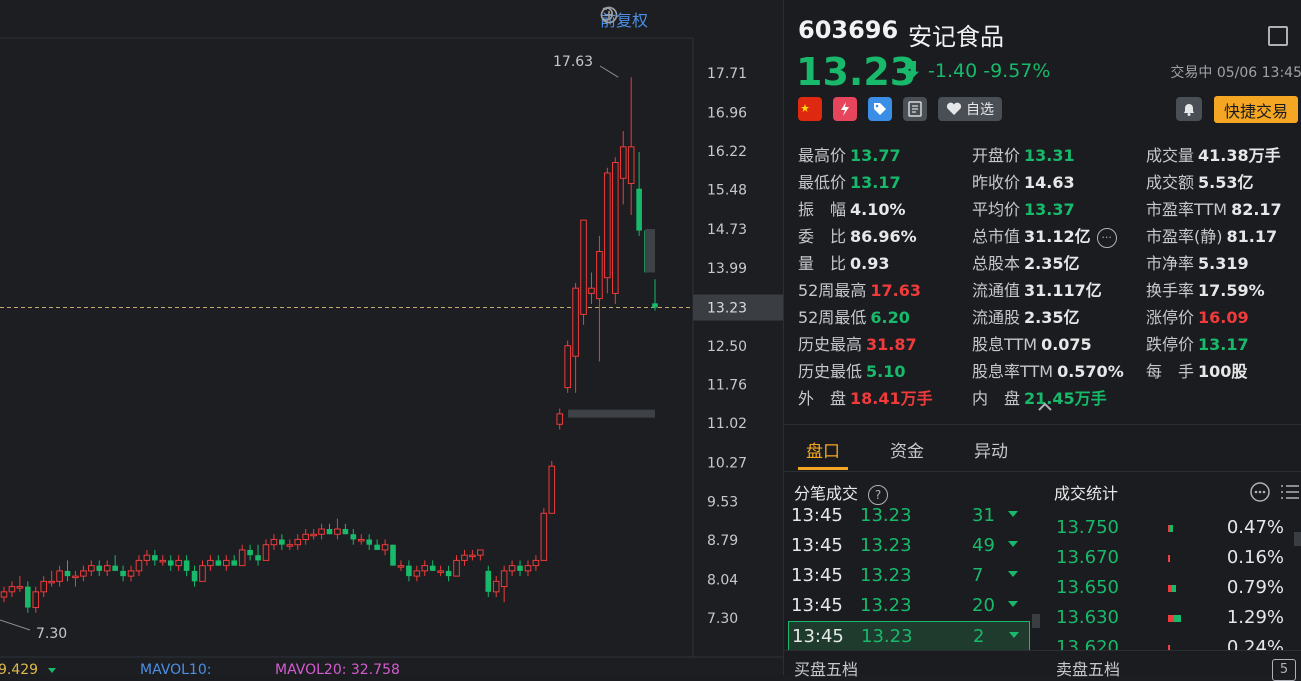  What do you see at coordinates (915, 109) in the screenshot?
I see `notes-icon` at bounding box center [915, 109].